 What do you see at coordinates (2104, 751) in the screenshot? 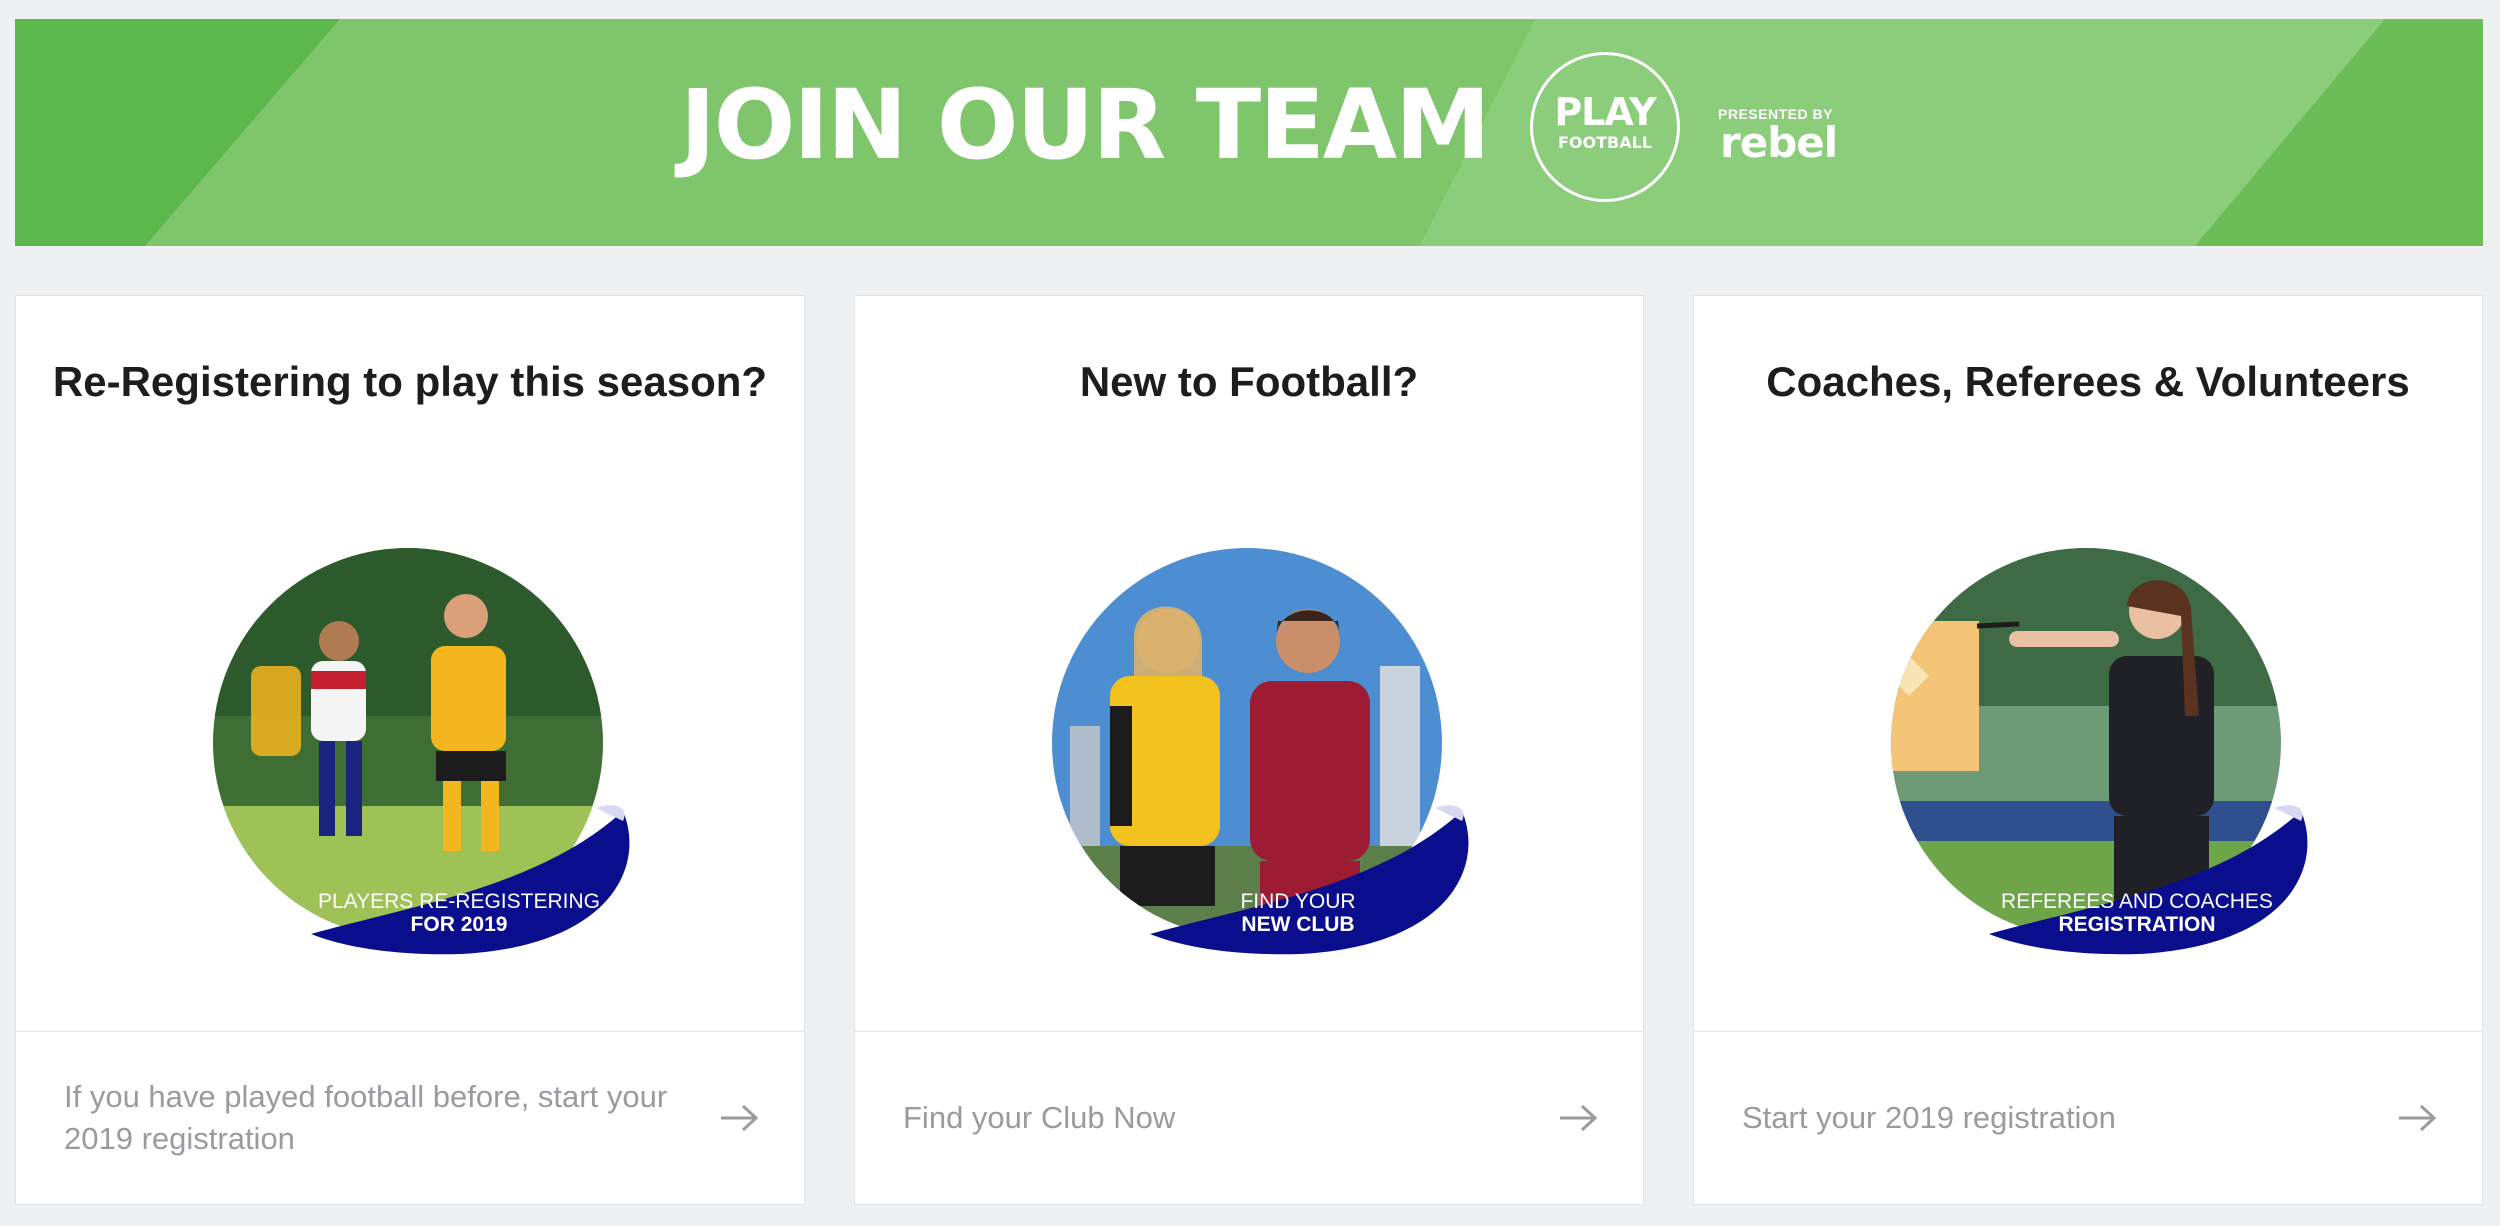
I see `referees-coaches-image: REFEREES AND COACHES REGISTRATION` at bounding box center [2104, 751].